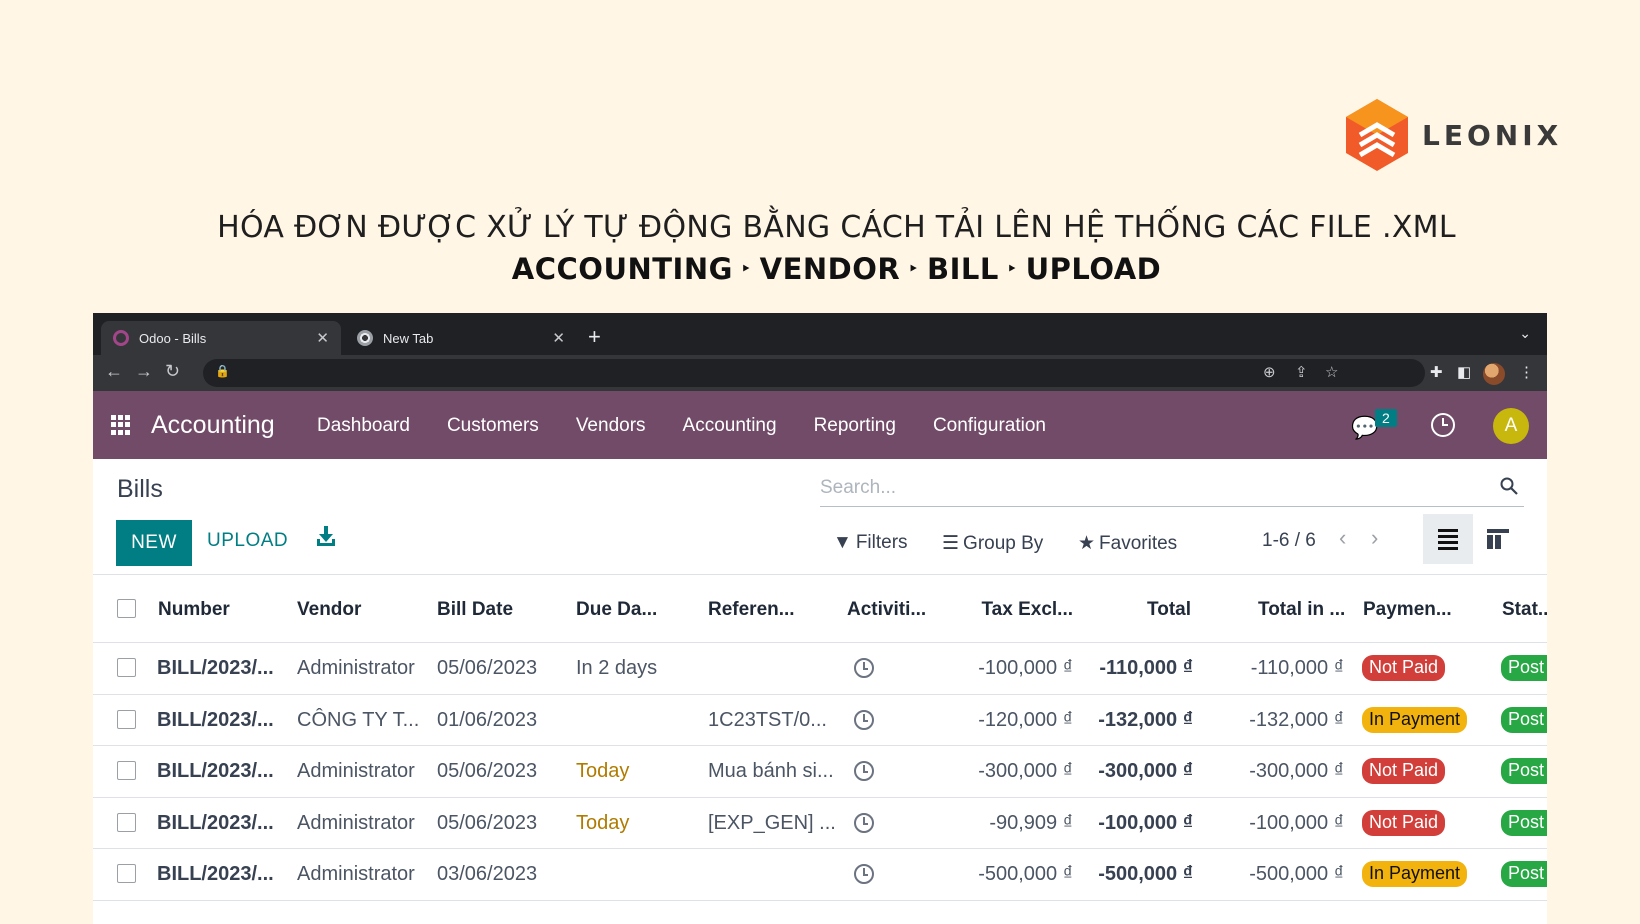  What do you see at coordinates (1509, 486) in the screenshot?
I see `search-icon` at bounding box center [1509, 486].